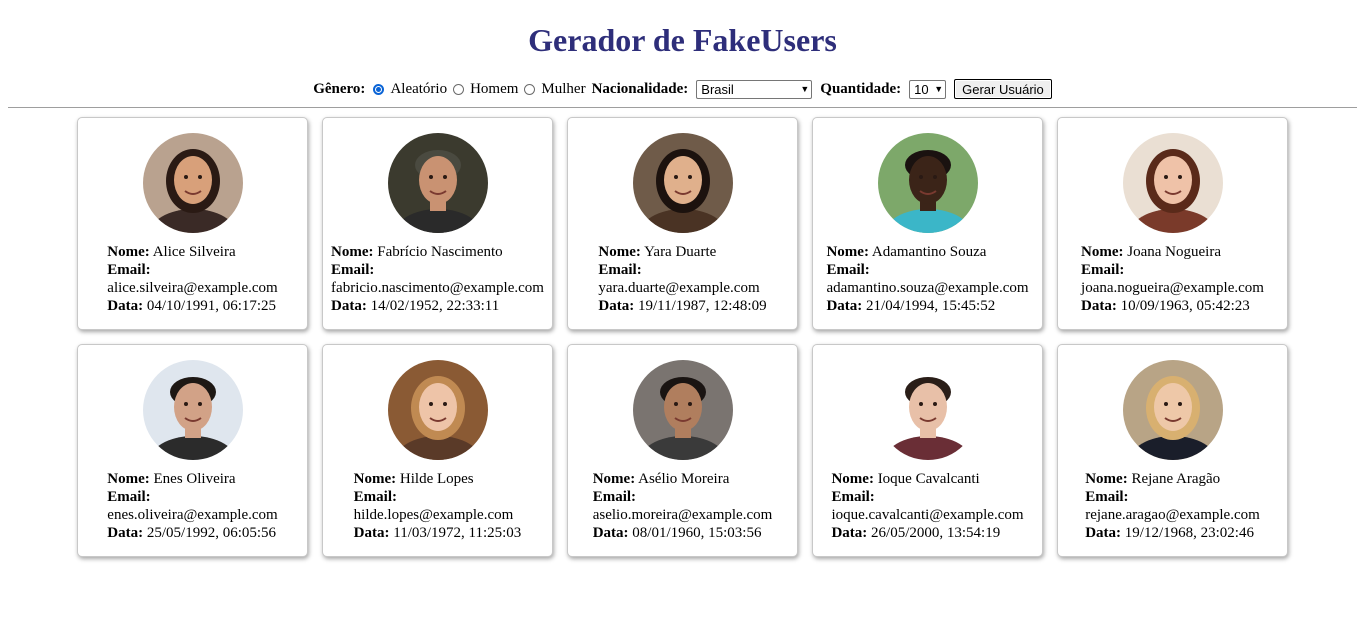 The height and width of the screenshot is (637, 1365). Describe the element at coordinates (640, 88) in the screenshot. I see `nationality-label: Nacionalidade:` at that location.